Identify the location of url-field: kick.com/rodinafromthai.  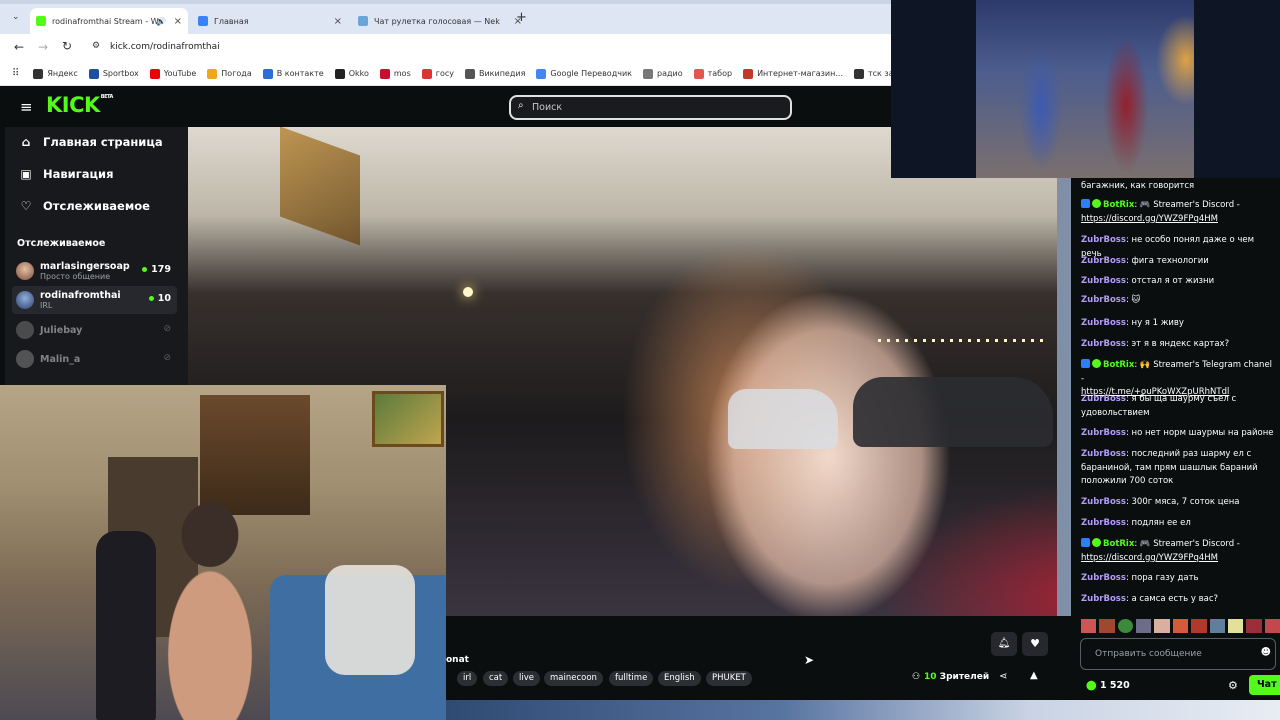
(165, 47).